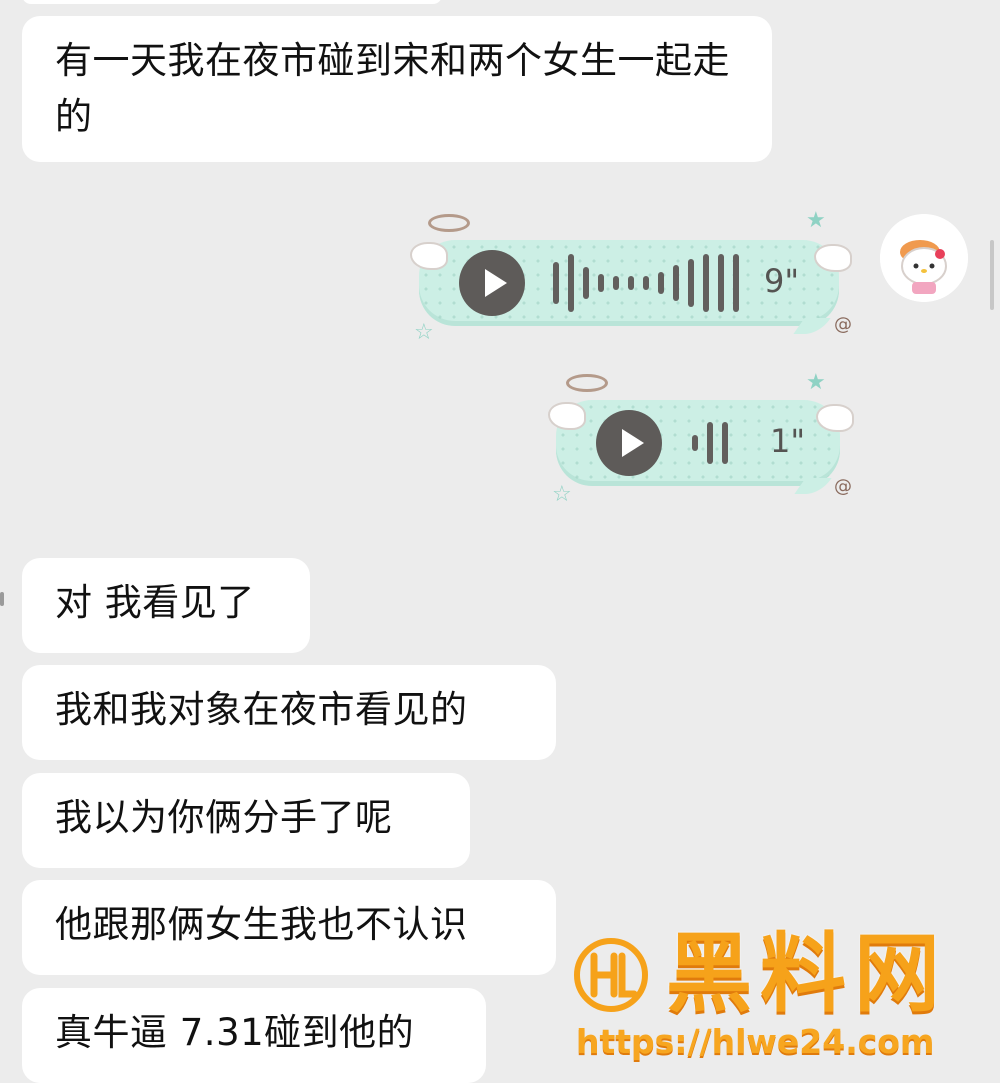 The height and width of the screenshot is (1083, 1000). What do you see at coordinates (261, 924) in the screenshot?
I see `message-text: 他跟那俩女生我也不认识` at bounding box center [261, 924].